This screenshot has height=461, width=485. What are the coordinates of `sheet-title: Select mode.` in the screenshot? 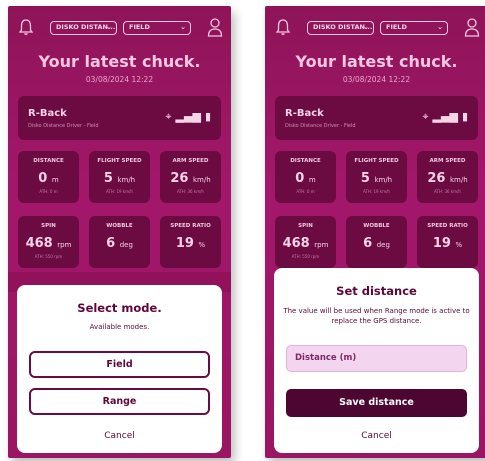 It's located at (119, 308).